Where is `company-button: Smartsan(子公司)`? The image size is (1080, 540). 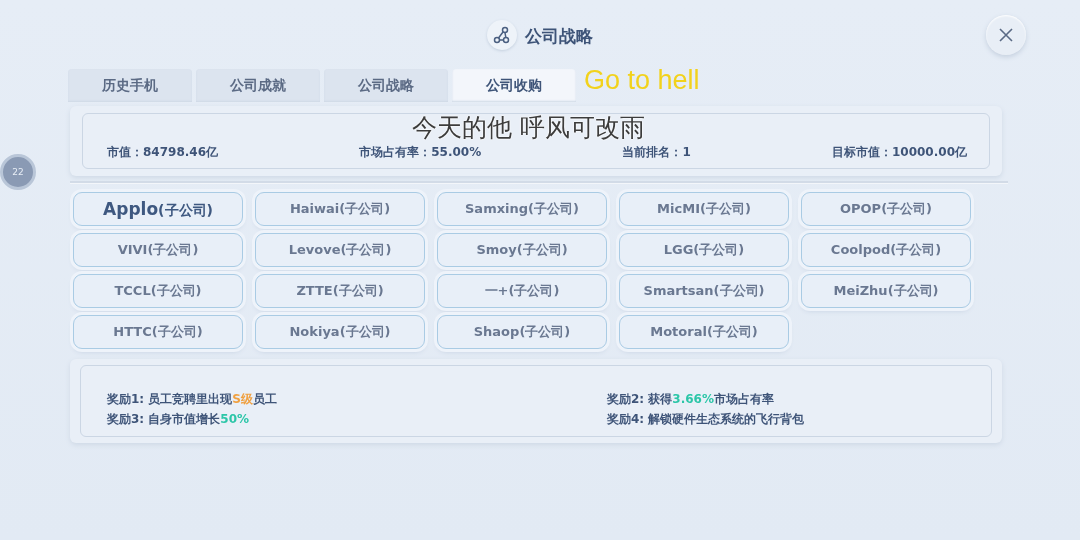 company-button: Smartsan(子公司) is located at coordinates (704, 291).